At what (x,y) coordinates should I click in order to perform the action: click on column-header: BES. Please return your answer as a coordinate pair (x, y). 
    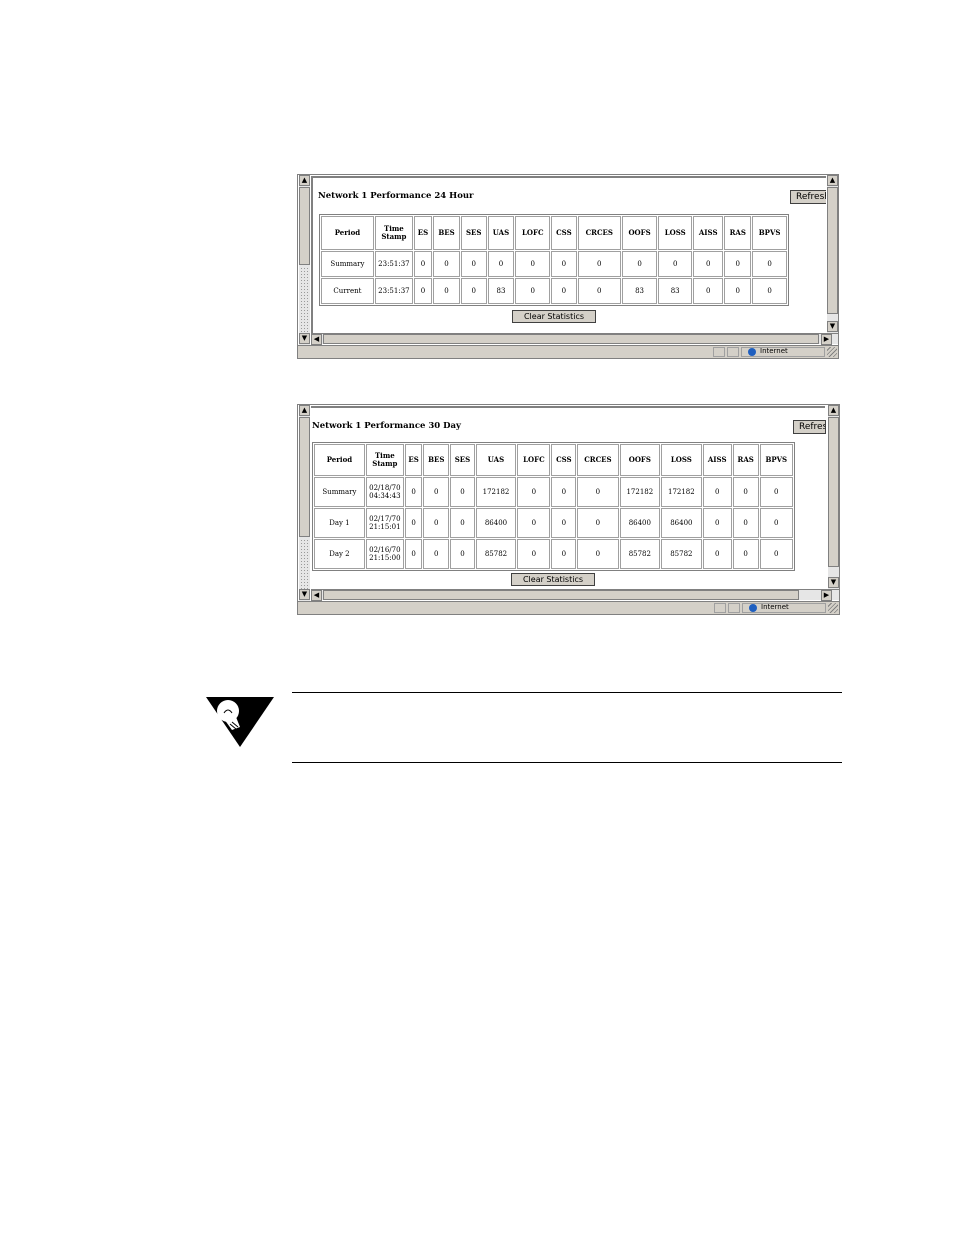
    Looking at the image, I should click on (436, 460).